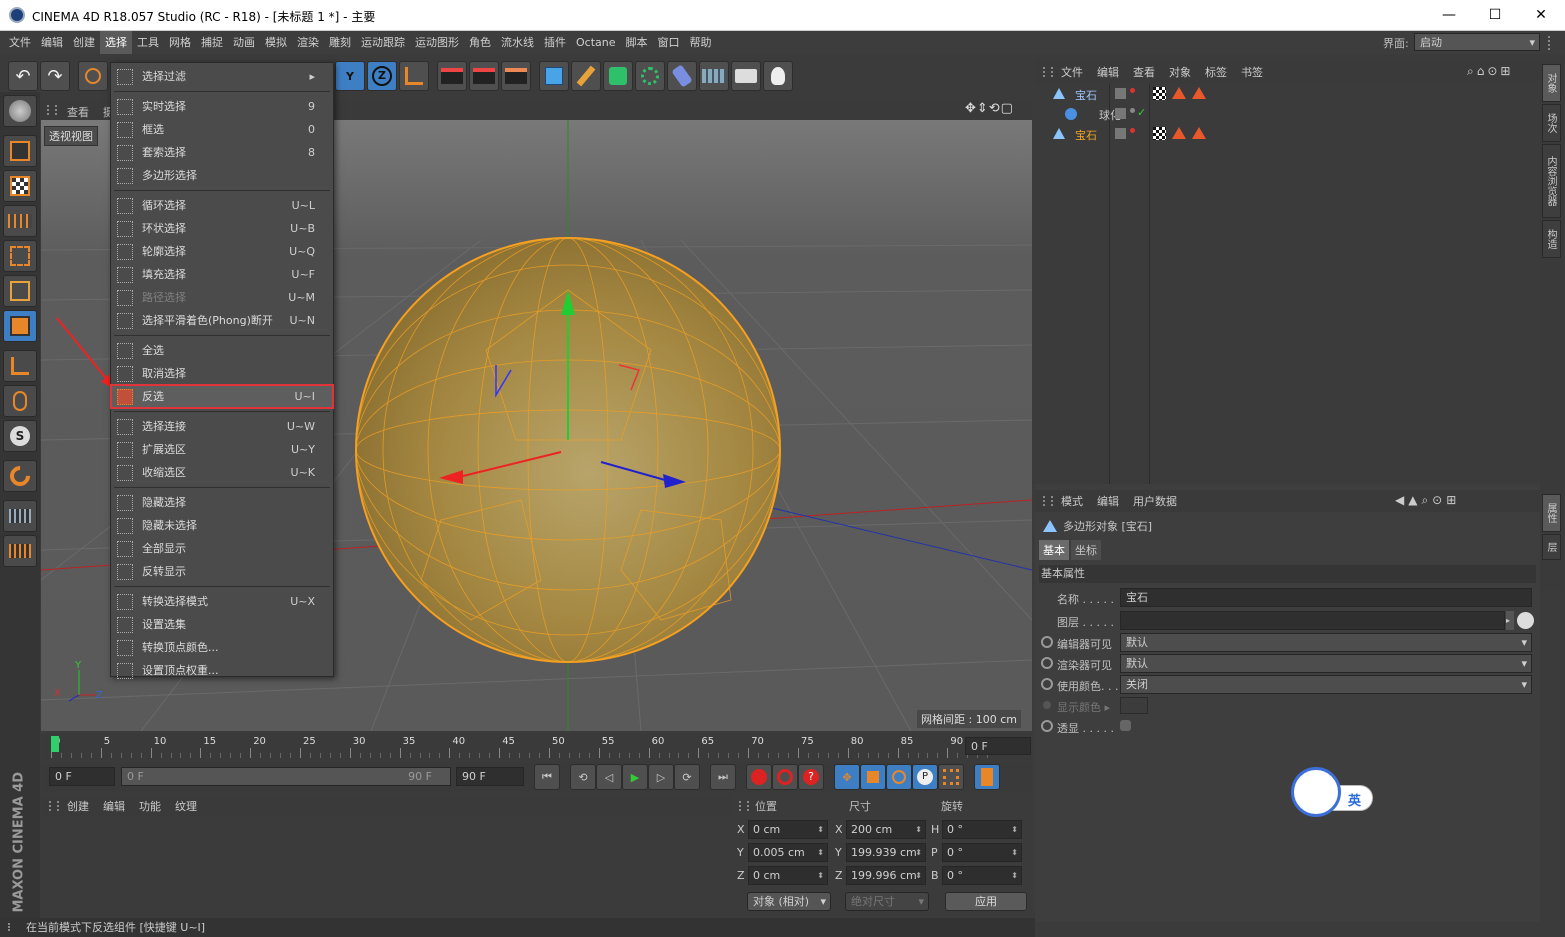 The width and height of the screenshot is (1565, 937). I want to click on close-button: ✕, so click(1541, 15).